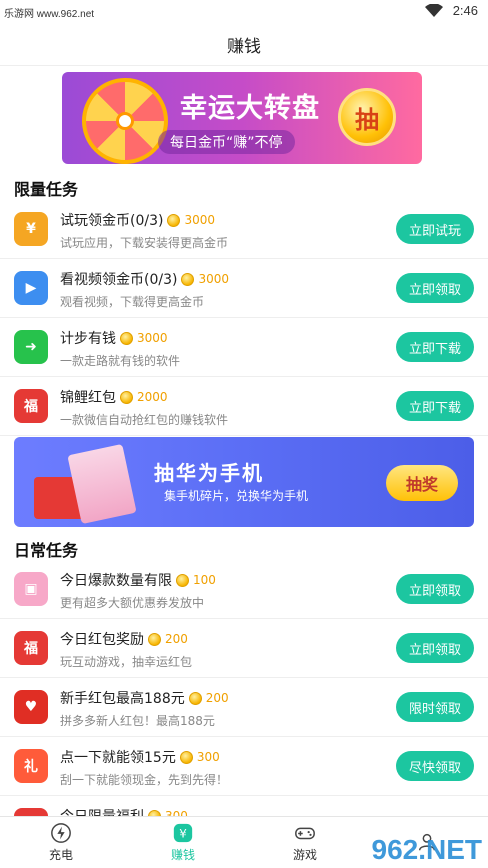 The image size is (488, 868). I want to click on task-title-wrap: 看视频领金币(0/3) 3000, so click(144, 279).